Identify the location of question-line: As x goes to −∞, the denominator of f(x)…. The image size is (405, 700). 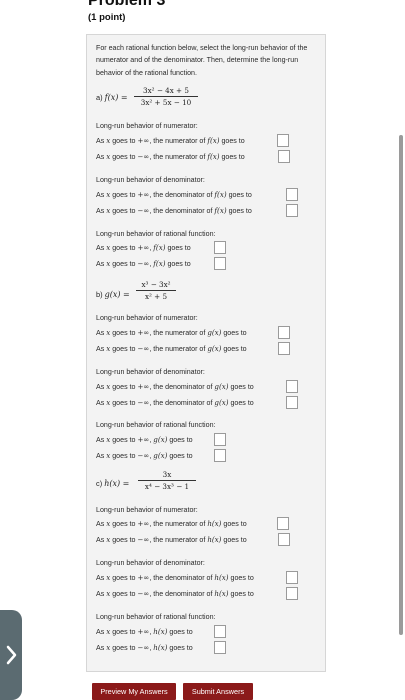
(174, 211).